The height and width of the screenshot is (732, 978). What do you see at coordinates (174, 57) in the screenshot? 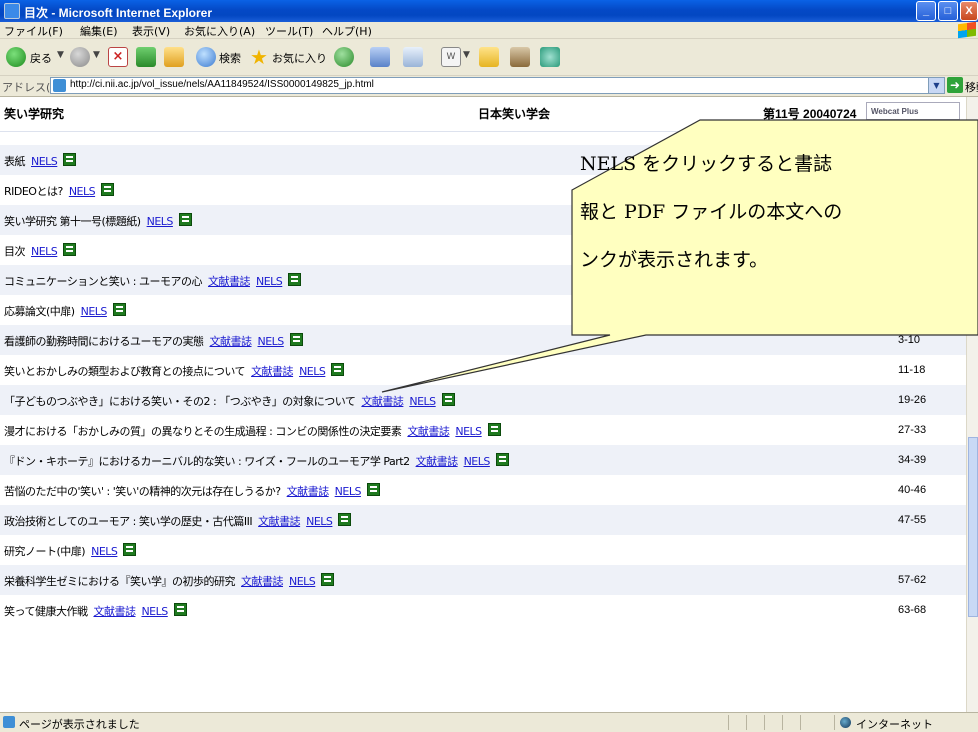
I see `home-icon` at bounding box center [174, 57].